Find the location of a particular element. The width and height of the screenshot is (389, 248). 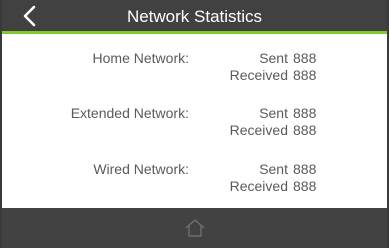

page-title: Network Statistics is located at coordinates (194, 16).